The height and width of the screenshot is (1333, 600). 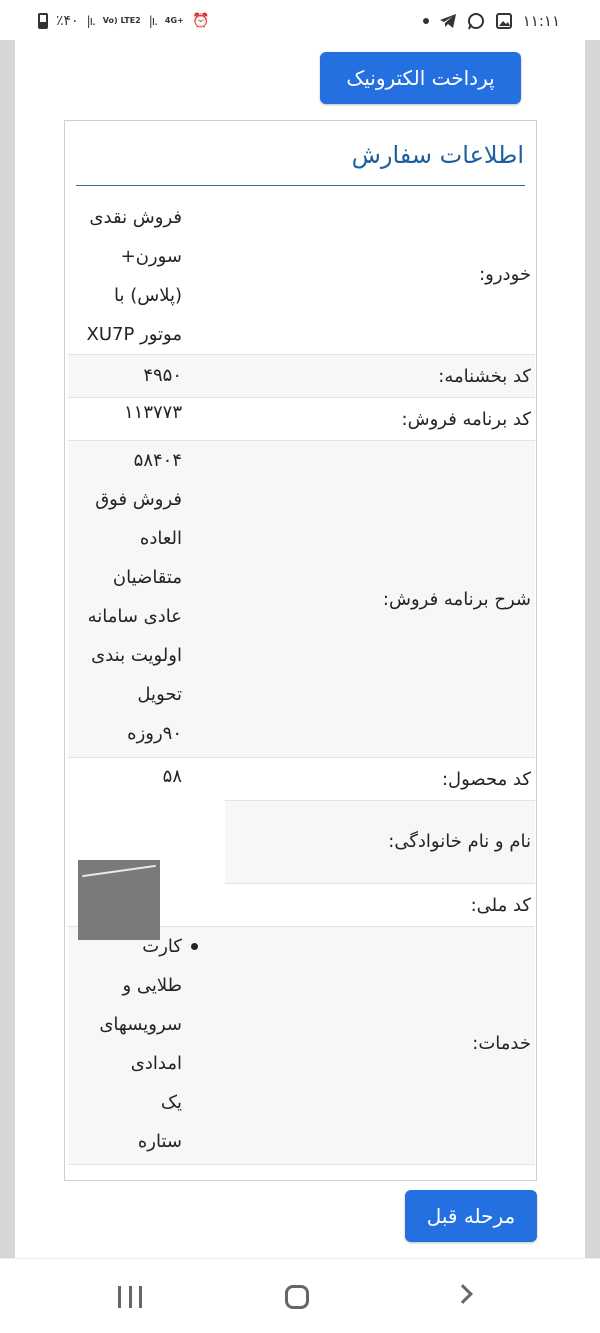 What do you see at coordinates (301, 376) in the screenshot?
I see `table-row-circular-code: کد بخشنامه: ۴۹۵۰` at bounding box center [301, 376].